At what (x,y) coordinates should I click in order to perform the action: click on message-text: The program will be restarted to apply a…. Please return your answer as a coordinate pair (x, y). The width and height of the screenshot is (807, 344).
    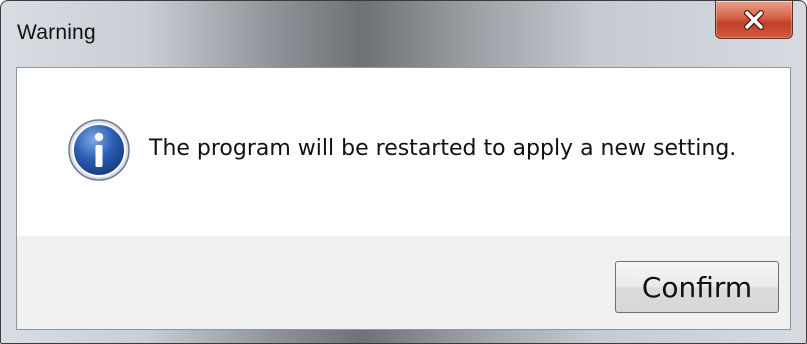
    Looking at the image, I should click on (443, 148).